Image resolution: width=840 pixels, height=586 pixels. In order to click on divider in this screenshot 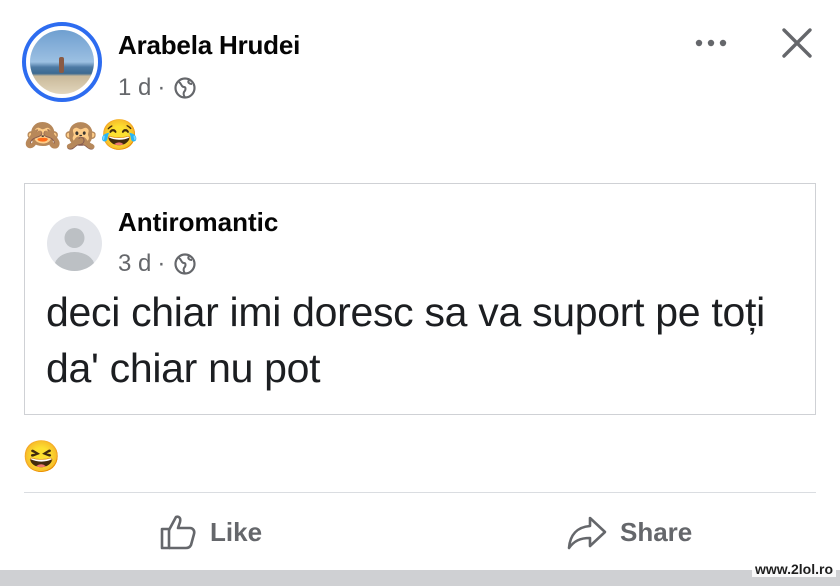, I will do `click(420, 492)`.